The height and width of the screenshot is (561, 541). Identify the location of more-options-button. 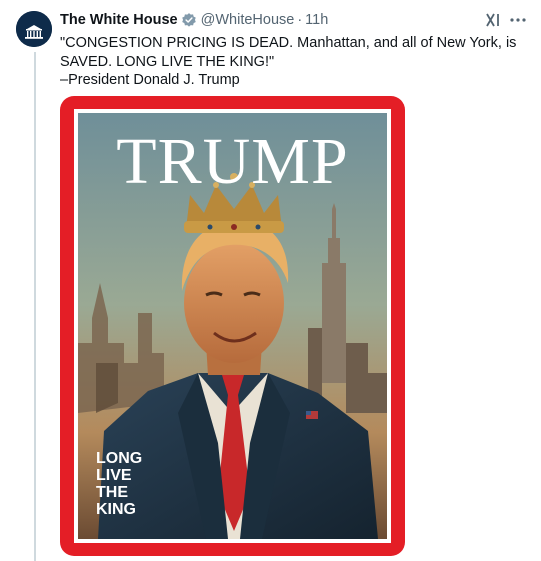
(518, 20).